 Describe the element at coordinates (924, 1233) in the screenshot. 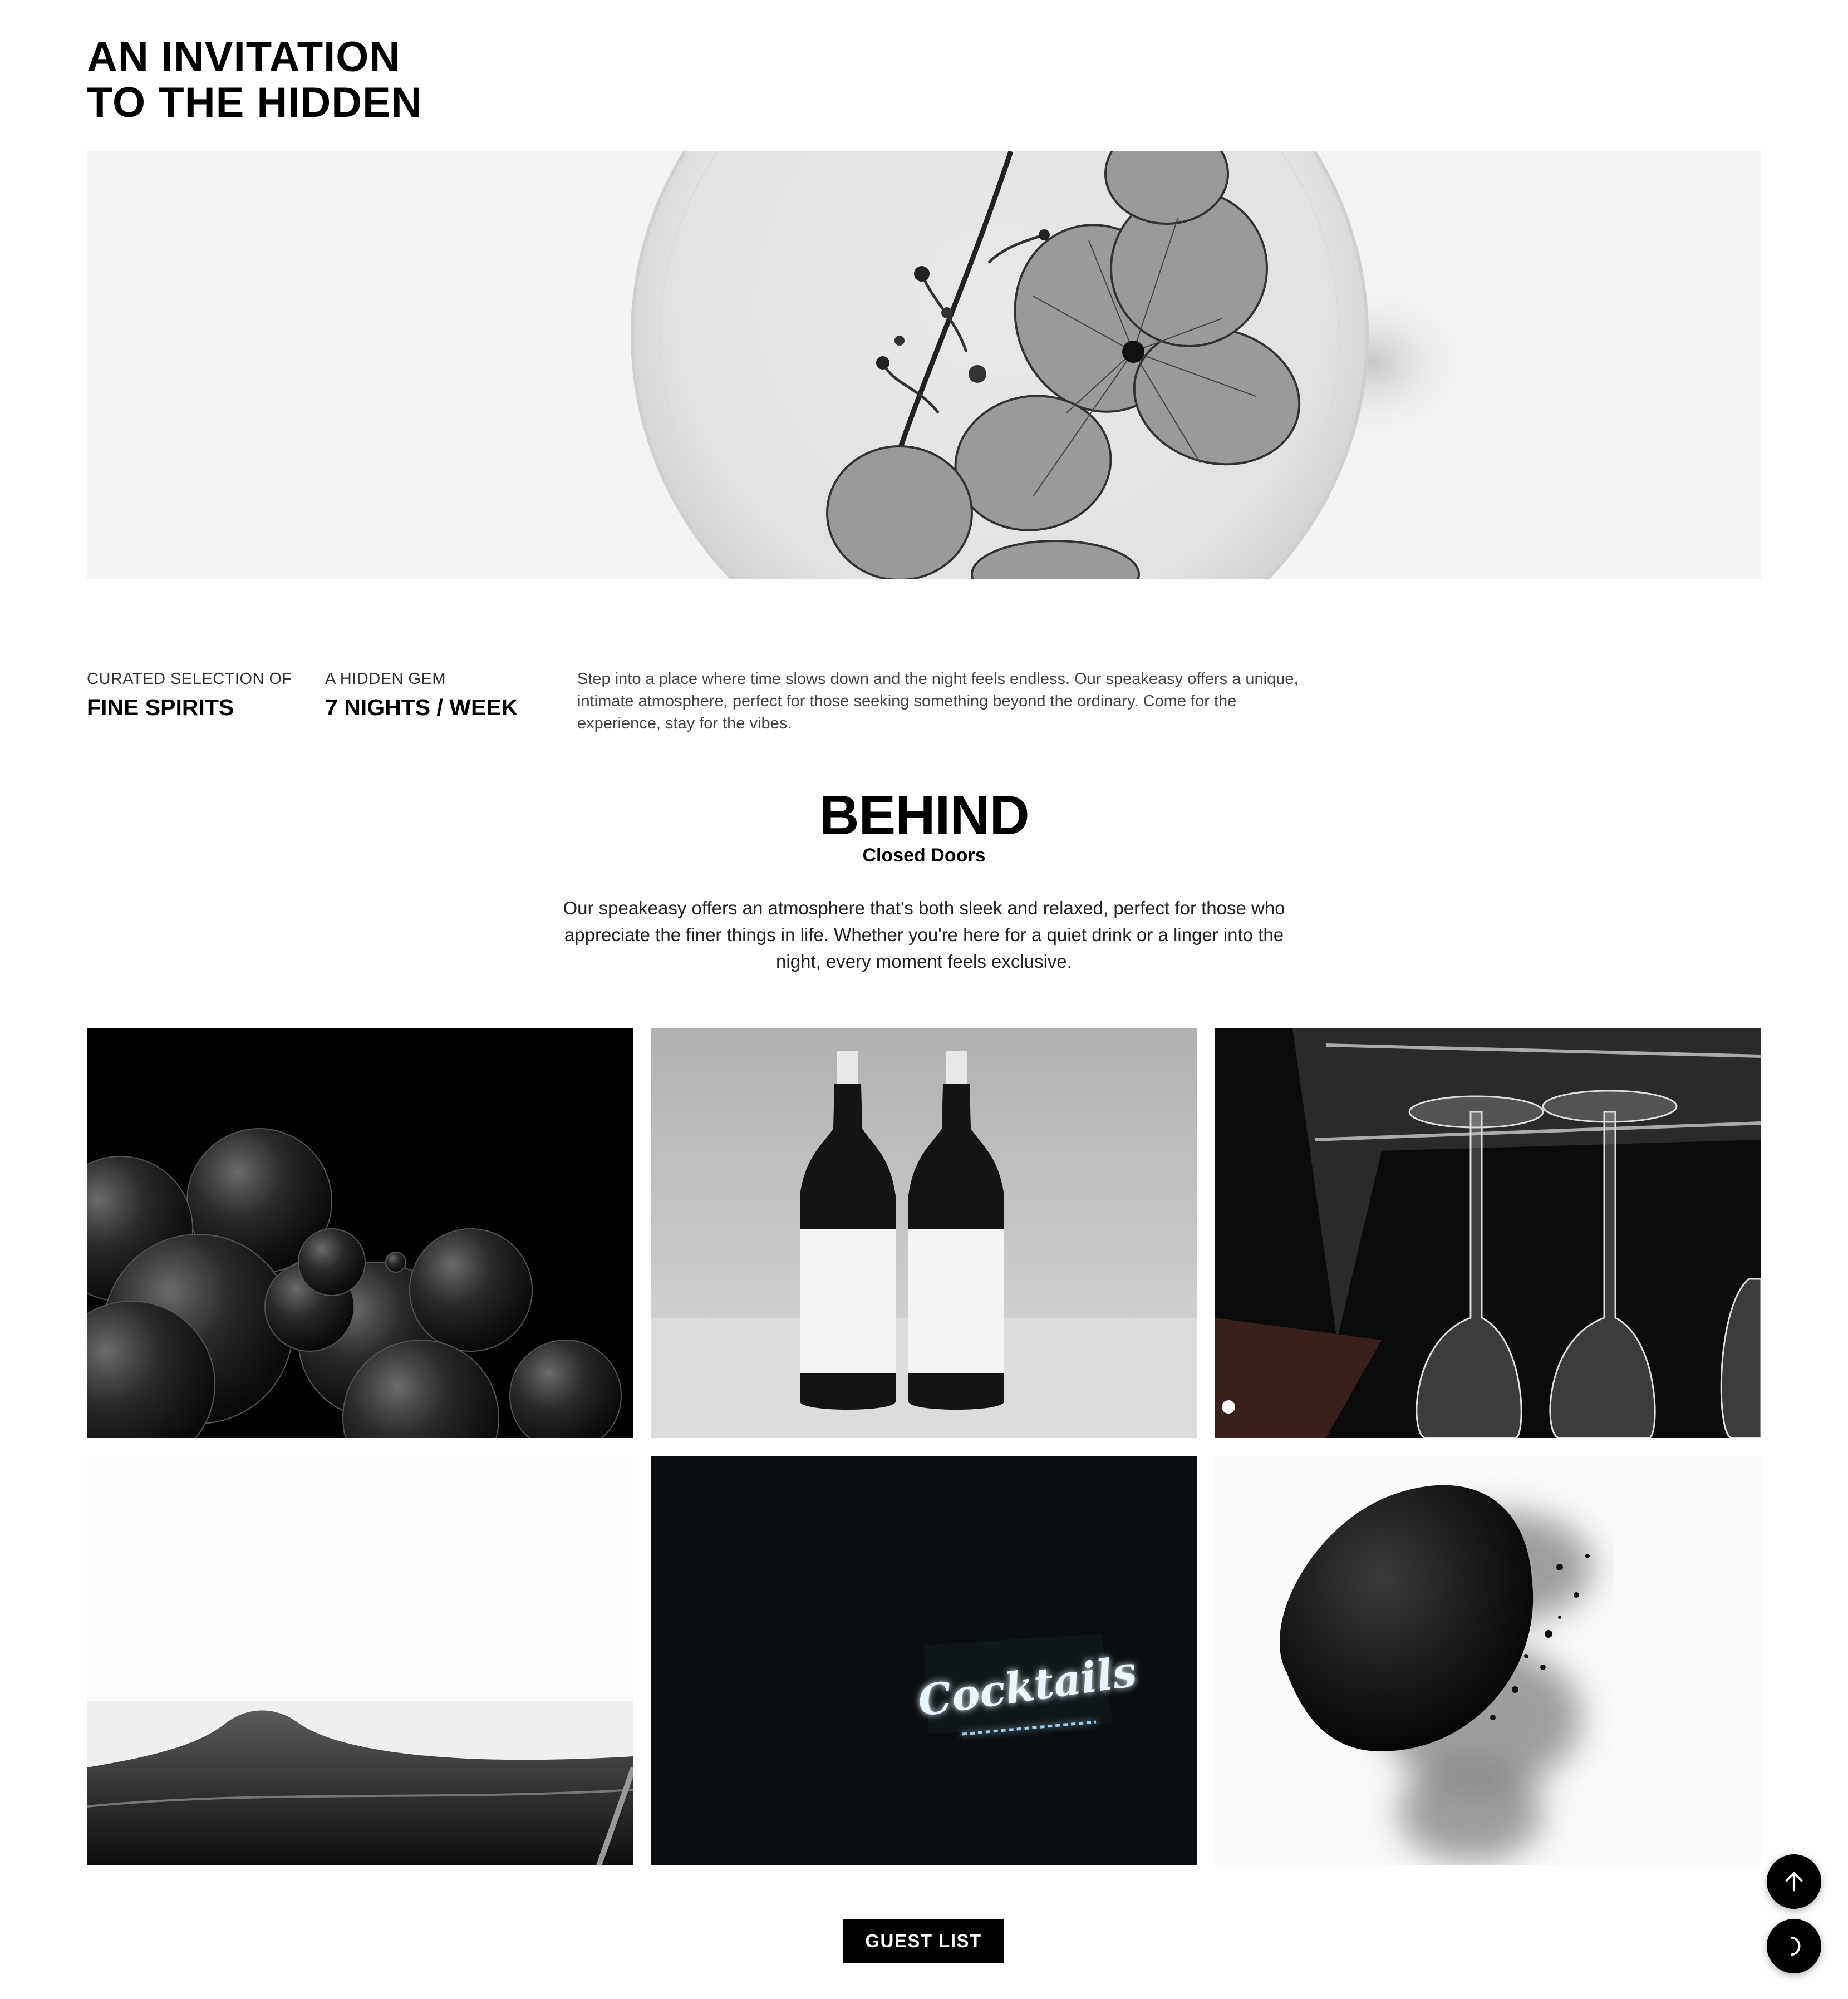

I see `gallery-image-wine-bottles` at that location.